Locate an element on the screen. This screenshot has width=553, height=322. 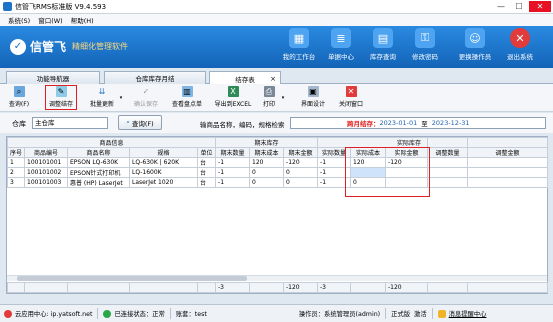
column-header: 商品名称 is located at coordinates (98, 152).